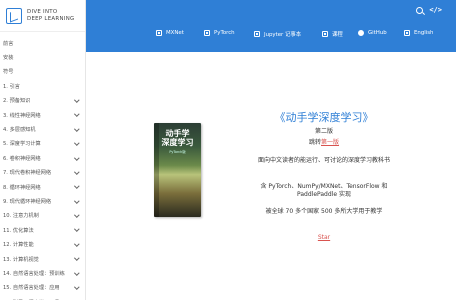 The width and height of the screenshot is (456, 300). I want to click on header-link-label: English, so click(424, 33).